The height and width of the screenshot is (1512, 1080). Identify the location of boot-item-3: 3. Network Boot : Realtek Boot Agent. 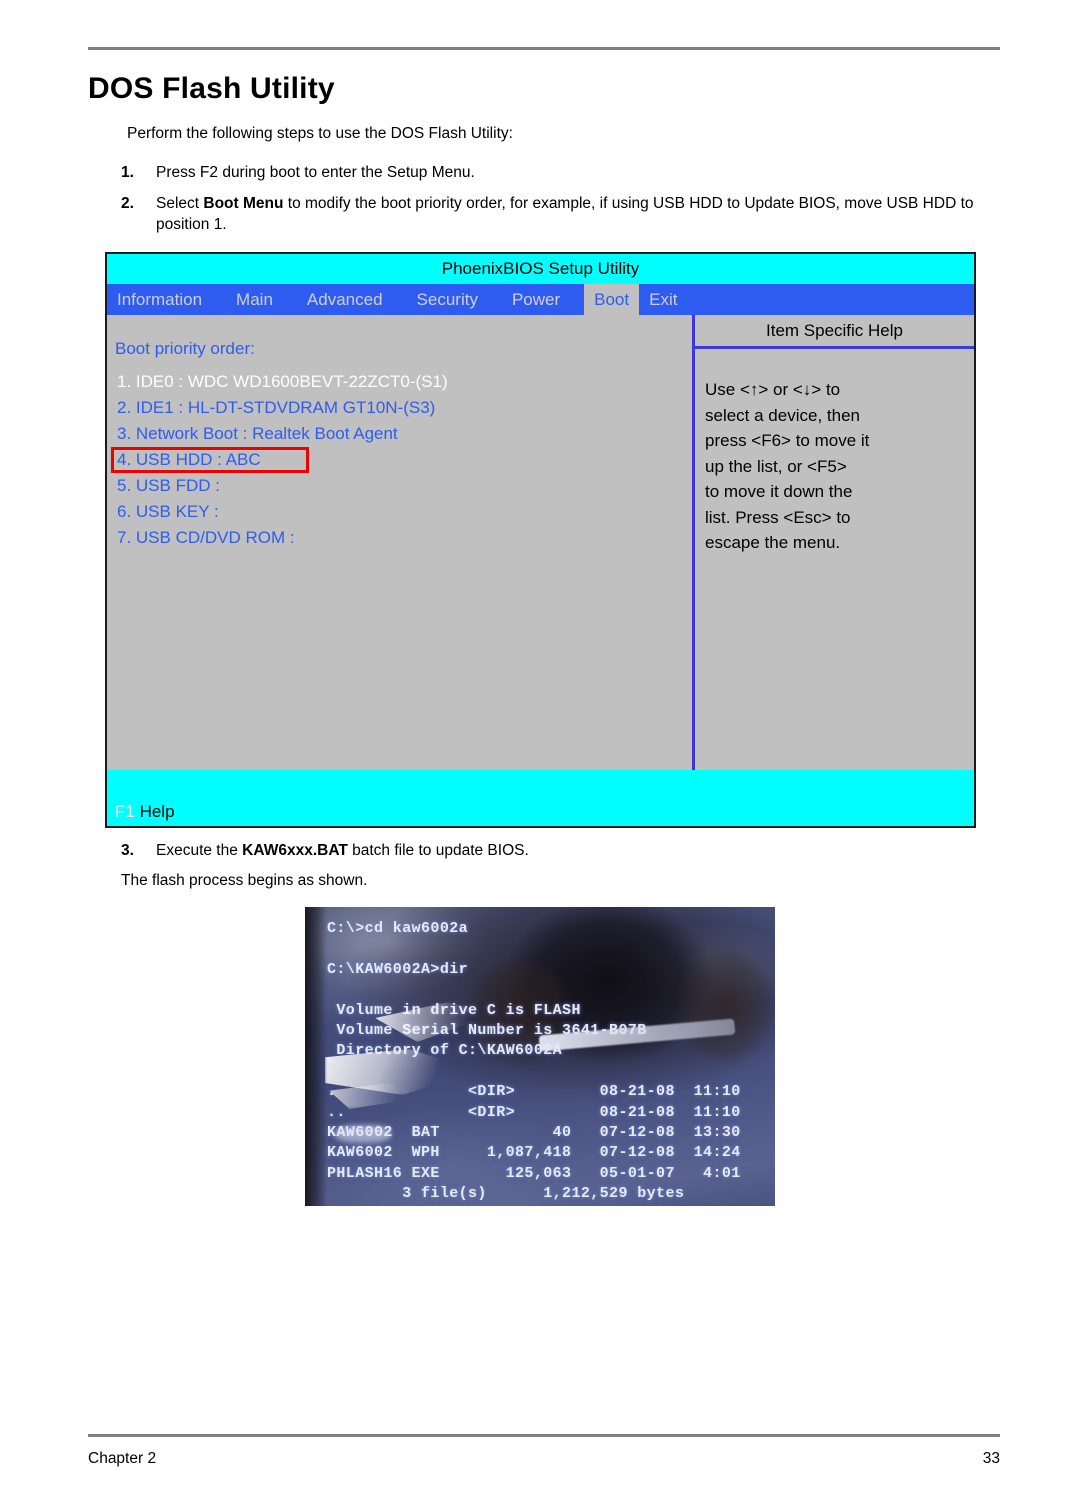
(395, 434).